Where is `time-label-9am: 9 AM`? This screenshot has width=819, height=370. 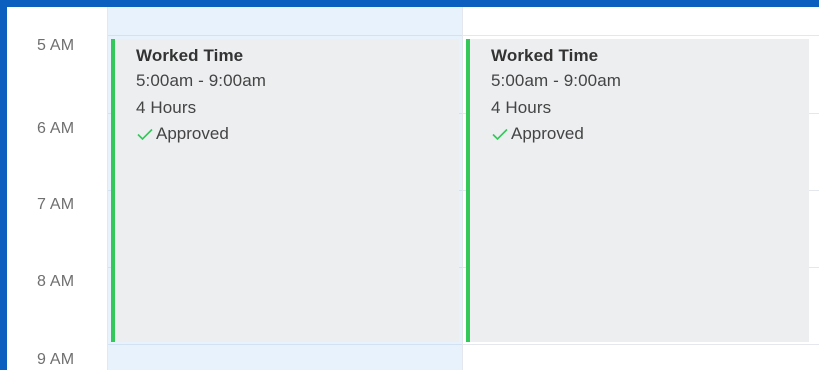 time-label-9am: 9 AM is located at coordinates (56, 359).